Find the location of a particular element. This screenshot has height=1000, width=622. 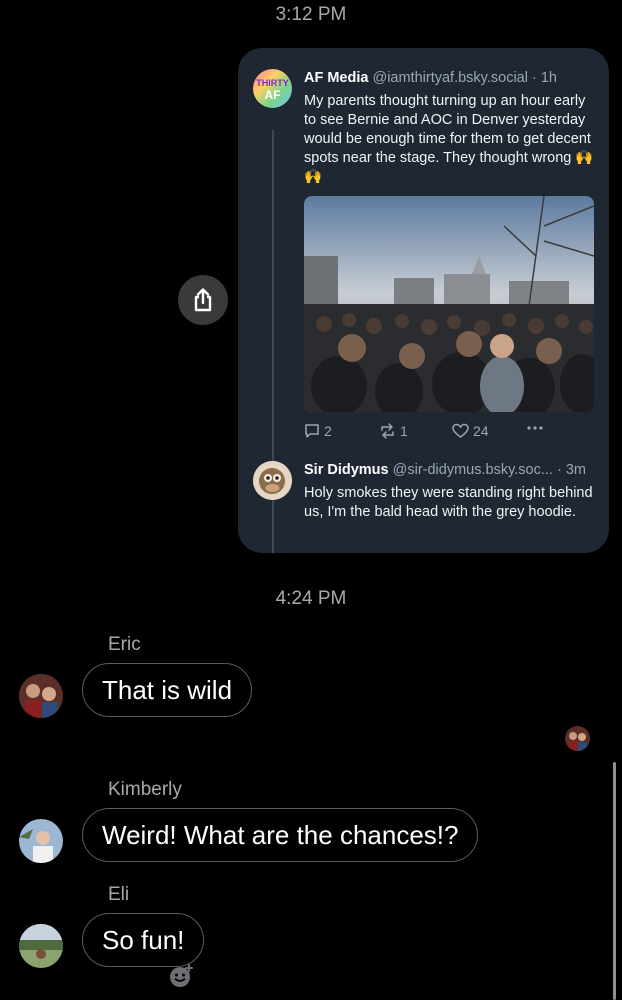

read-receipt-avatar is located at coordinates (577, 738).